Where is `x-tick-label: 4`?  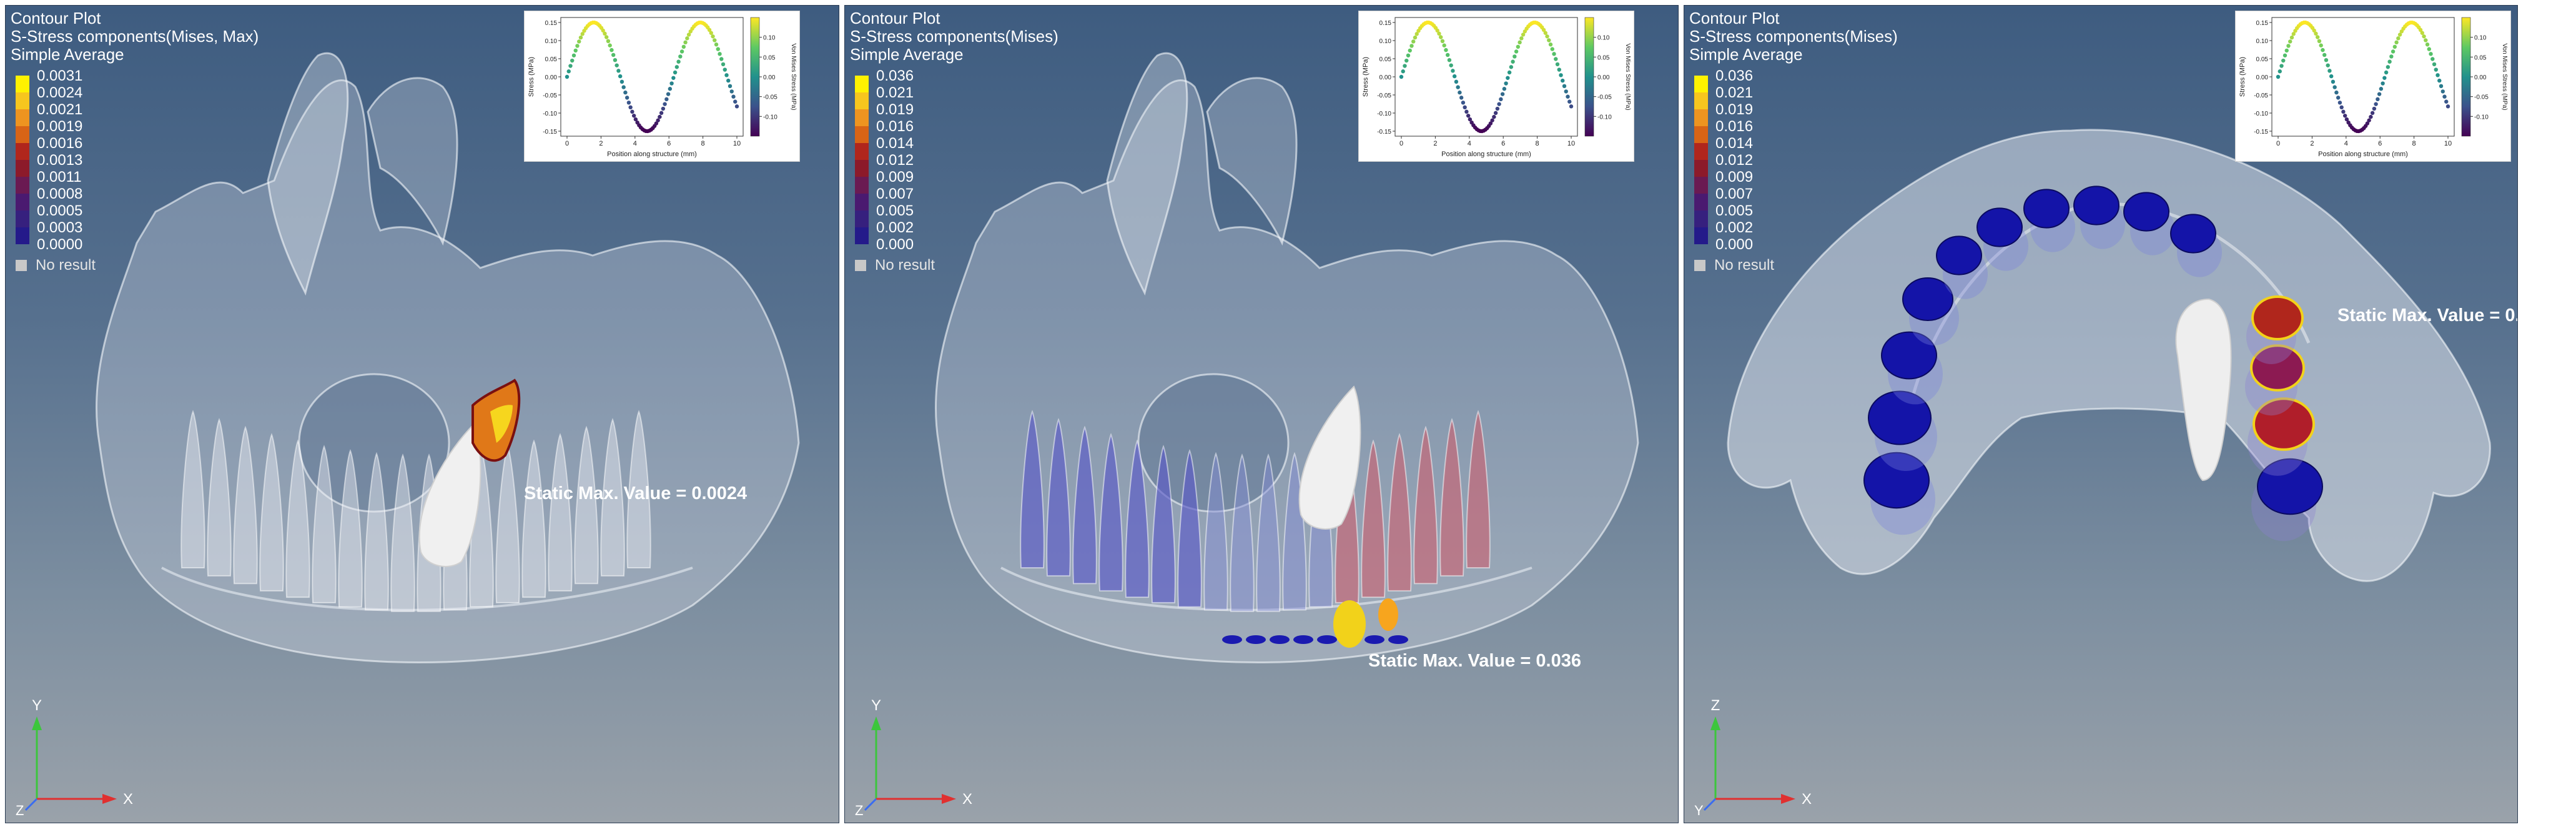
x-tick-label: 4 is located at coordinates (635, 143).